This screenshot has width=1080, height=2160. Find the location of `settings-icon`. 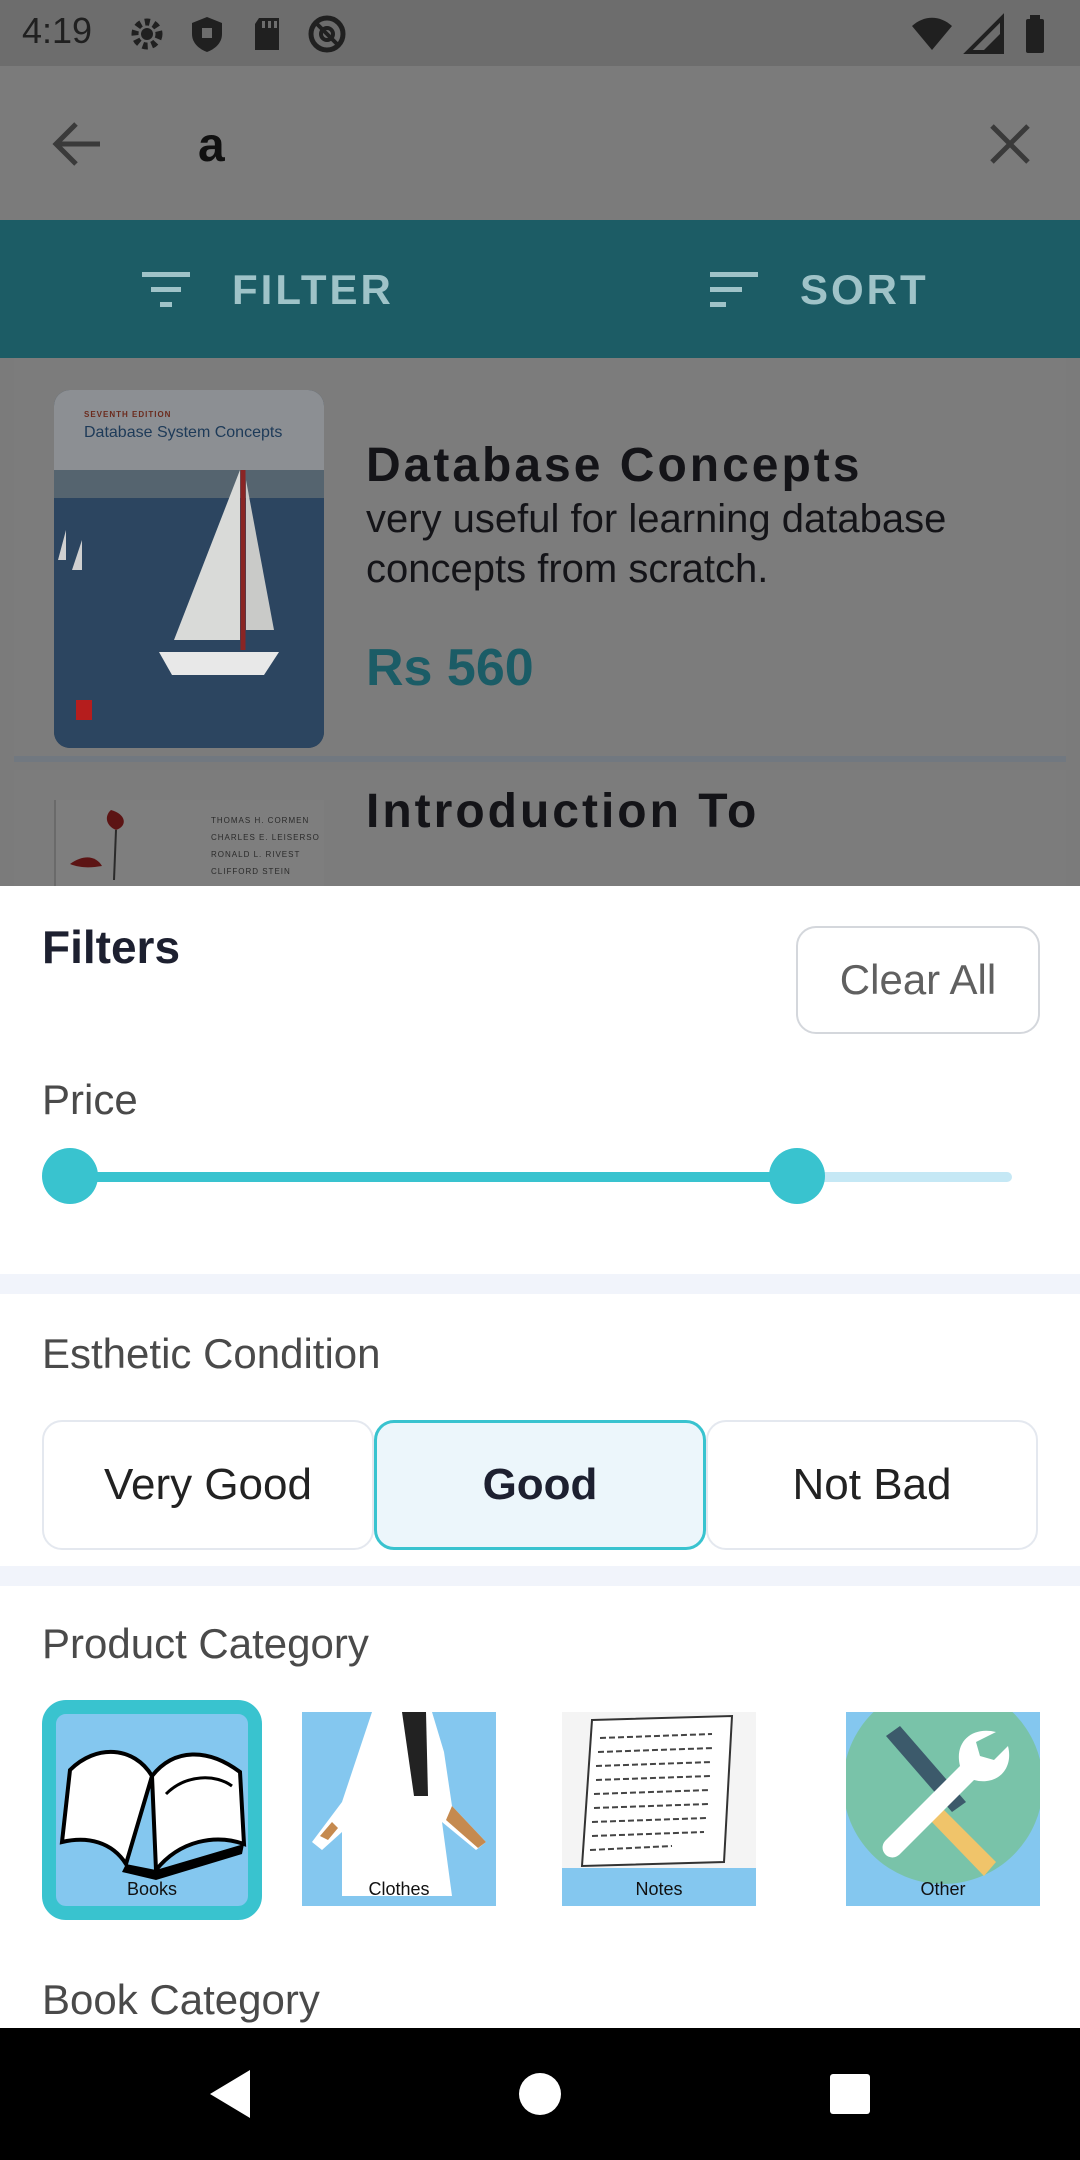

settings-icon is located at coordinates (147, 34).